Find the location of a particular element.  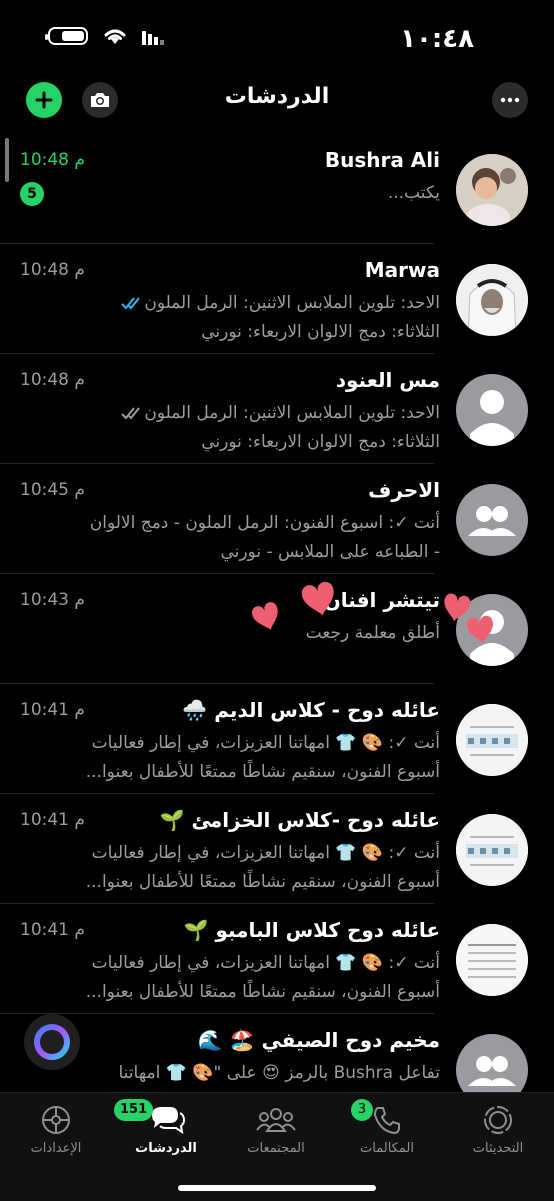

calls-icon is located at coordinates (386, 1121).